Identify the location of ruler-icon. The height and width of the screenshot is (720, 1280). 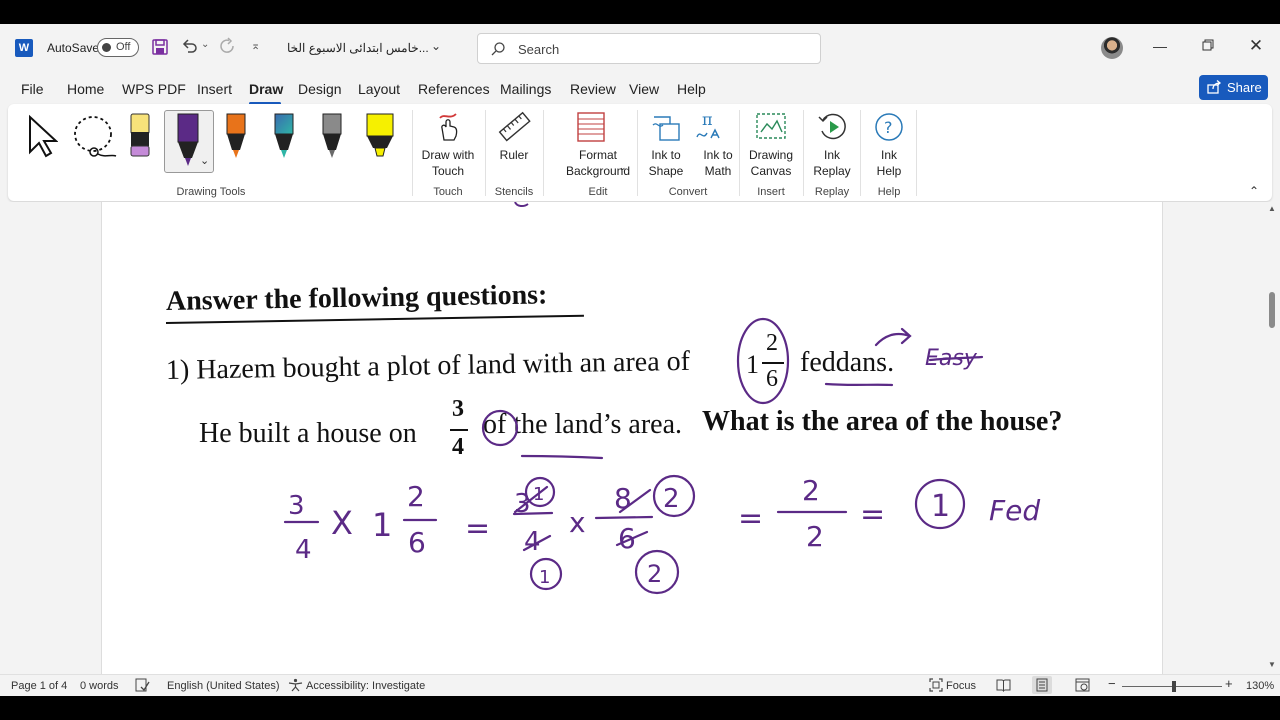
(514, 129).